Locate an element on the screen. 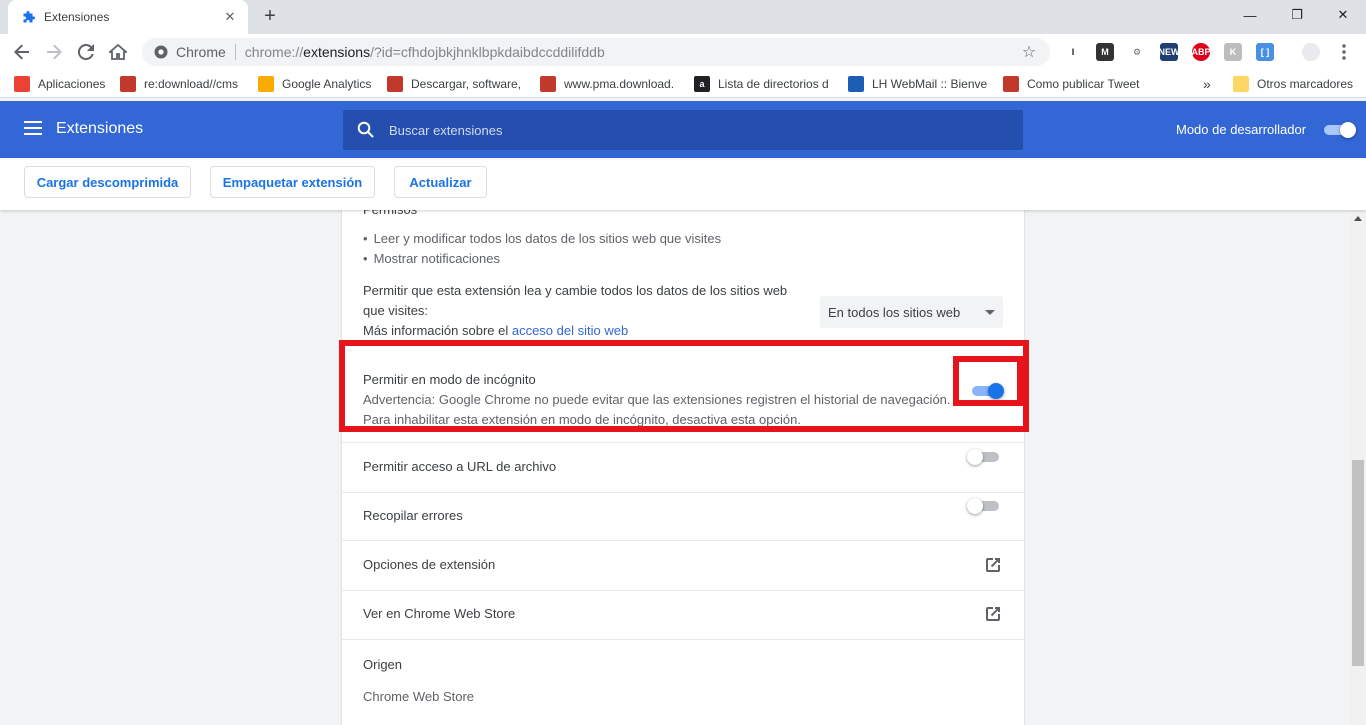 The image size is (1366, 725). bookmark-label: Como publicar Tweet is located at coordinates (1083, 84).